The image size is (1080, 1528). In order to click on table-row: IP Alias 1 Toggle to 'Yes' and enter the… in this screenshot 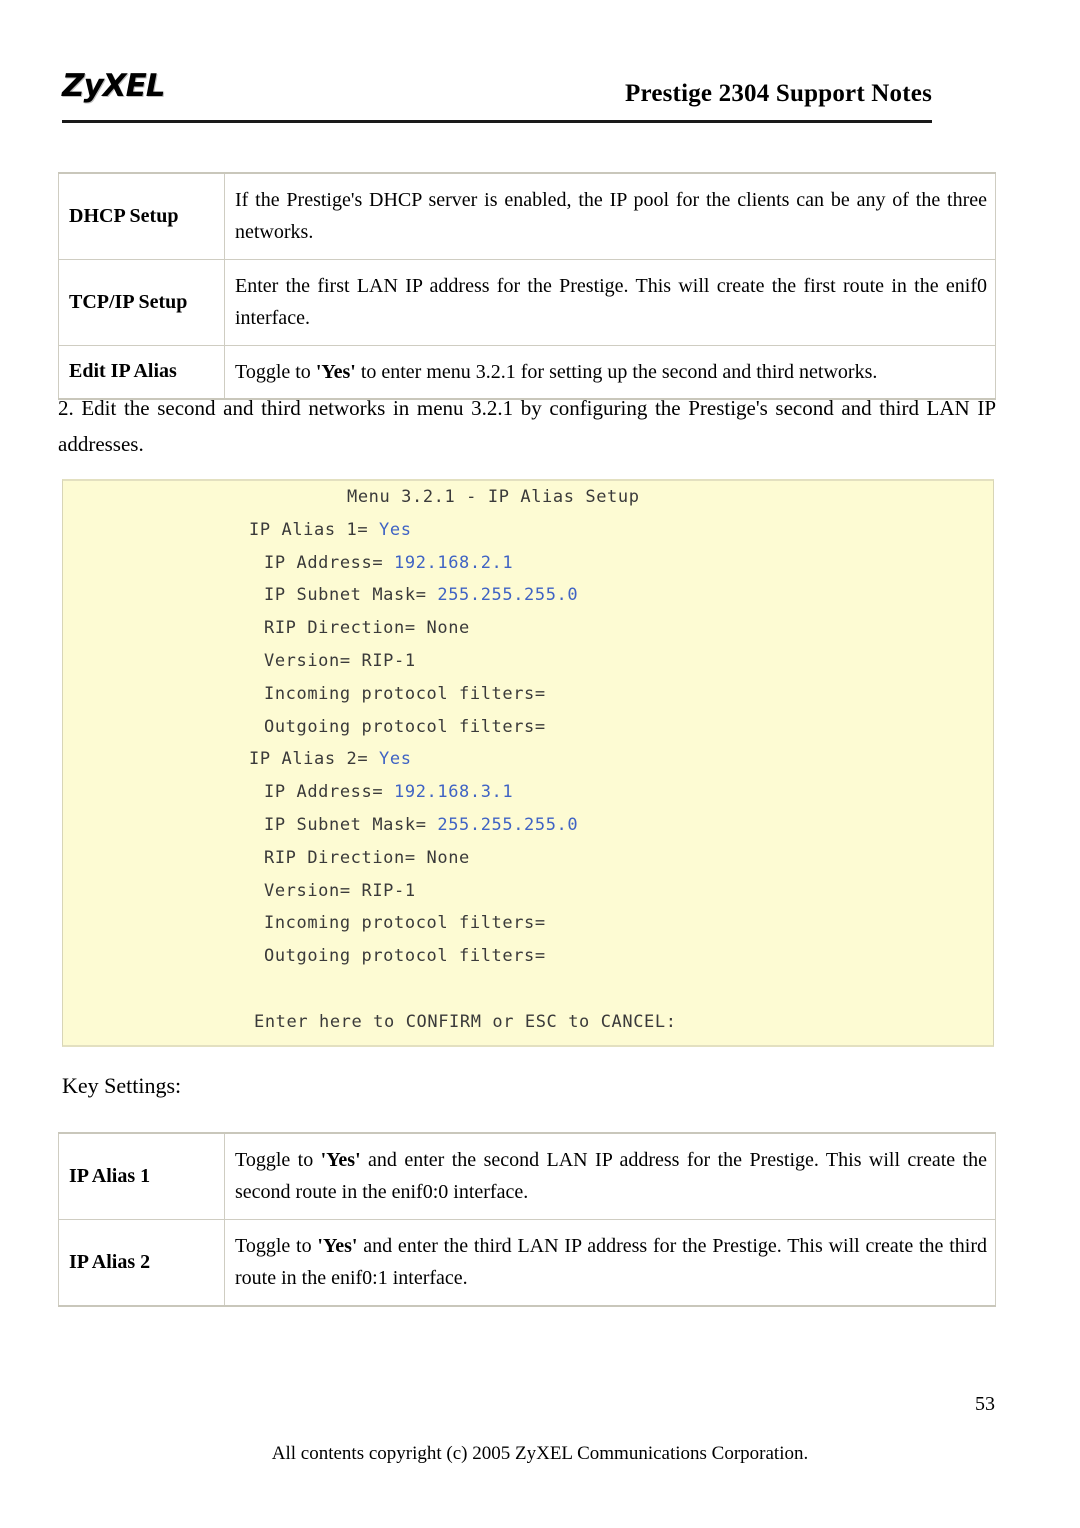, I will do `click(527, 1176)`.